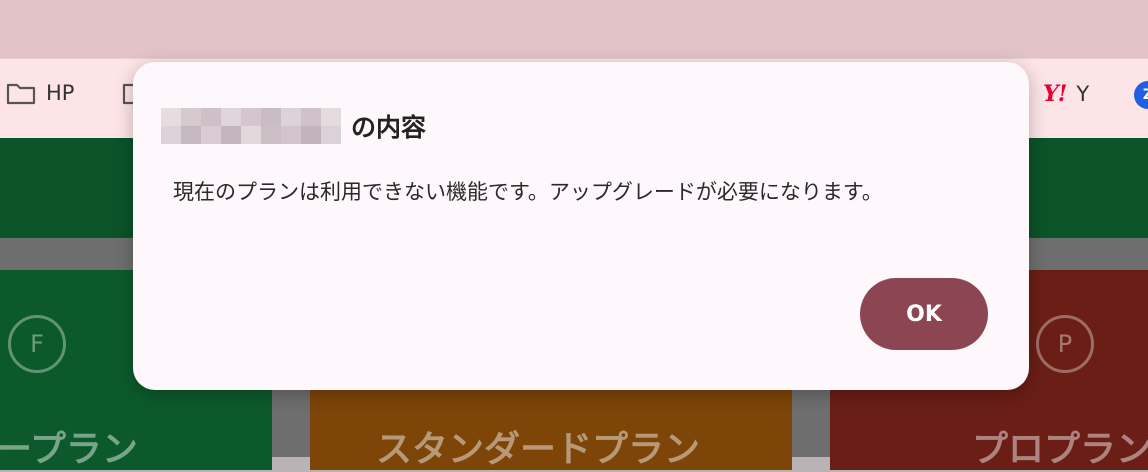  What do you see at coordinates (538, 449) in the screenshot?
I see `plan-title: スタンダードプラン` at bounding box center [538, 449].